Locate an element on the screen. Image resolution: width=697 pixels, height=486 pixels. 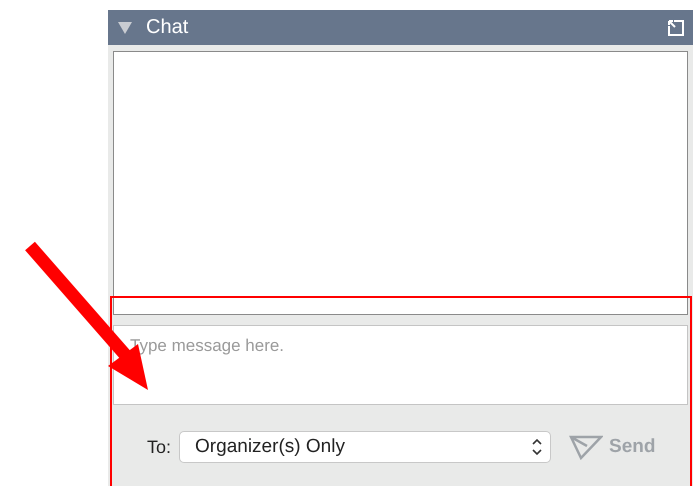
paper-plane-icon is located at coordinates (586, 447).